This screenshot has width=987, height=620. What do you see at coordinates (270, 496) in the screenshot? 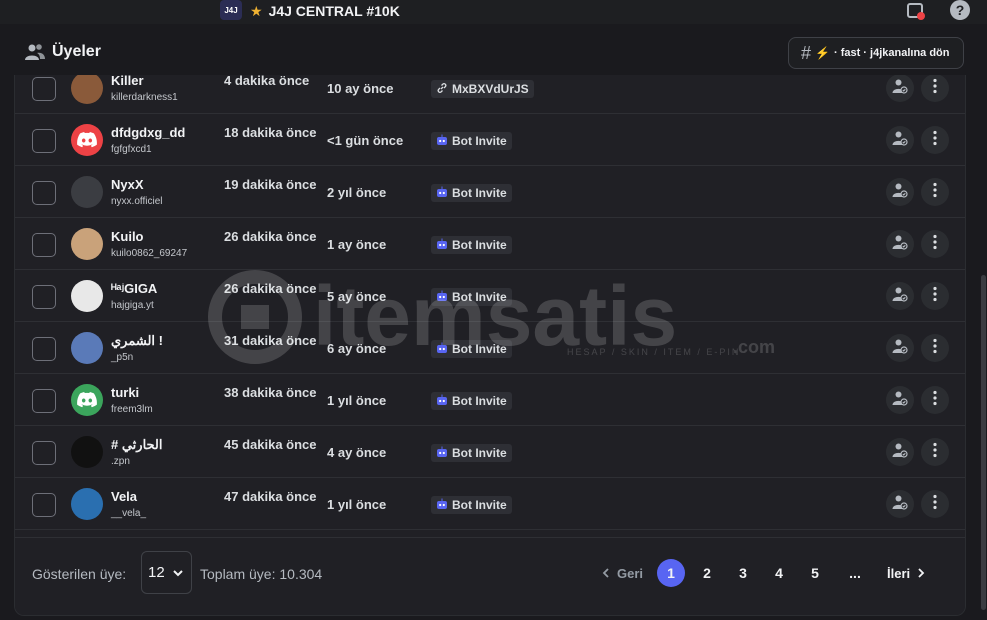
I see `member-joined-time: 47 dakika önce` at bounding box center [270, 496].